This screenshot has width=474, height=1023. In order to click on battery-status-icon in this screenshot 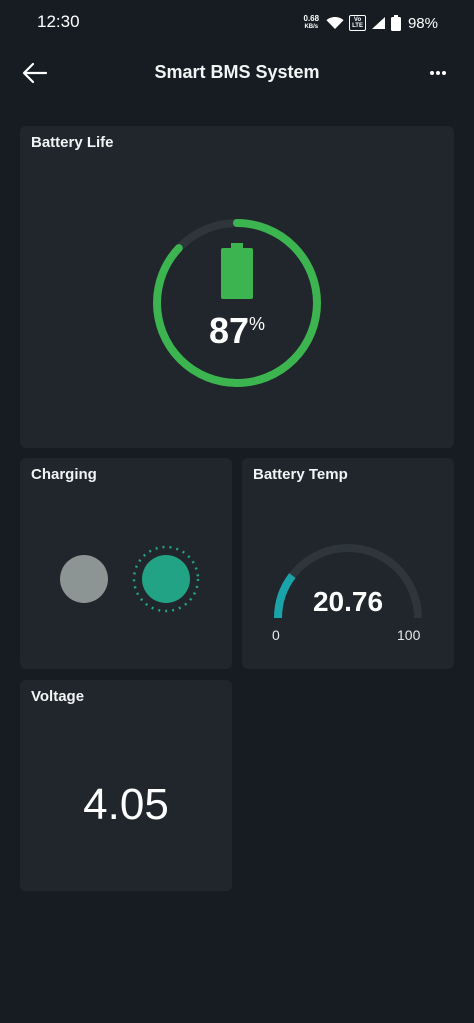, I will do `click(395, 23)`.